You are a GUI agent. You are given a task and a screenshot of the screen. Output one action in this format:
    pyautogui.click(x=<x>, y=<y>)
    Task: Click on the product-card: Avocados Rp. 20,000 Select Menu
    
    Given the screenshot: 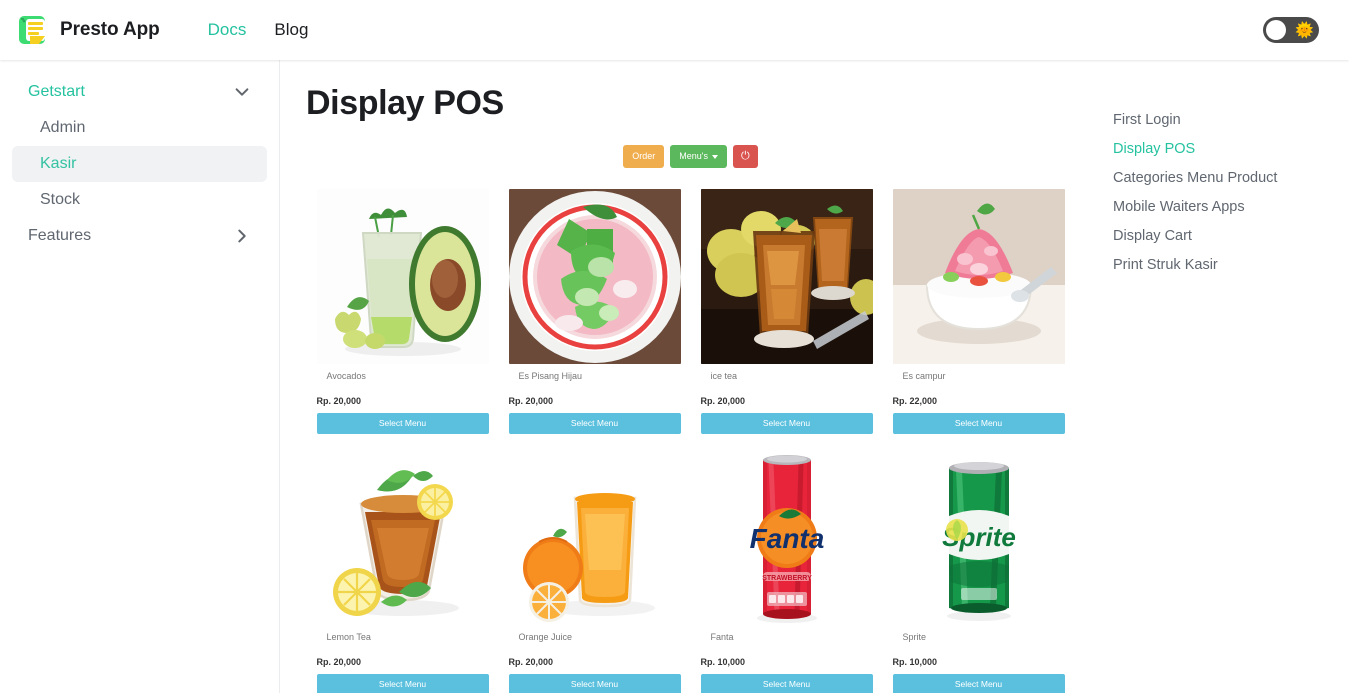 What is the action you would take?
    pyautogui.click(x=402, y=311)
    